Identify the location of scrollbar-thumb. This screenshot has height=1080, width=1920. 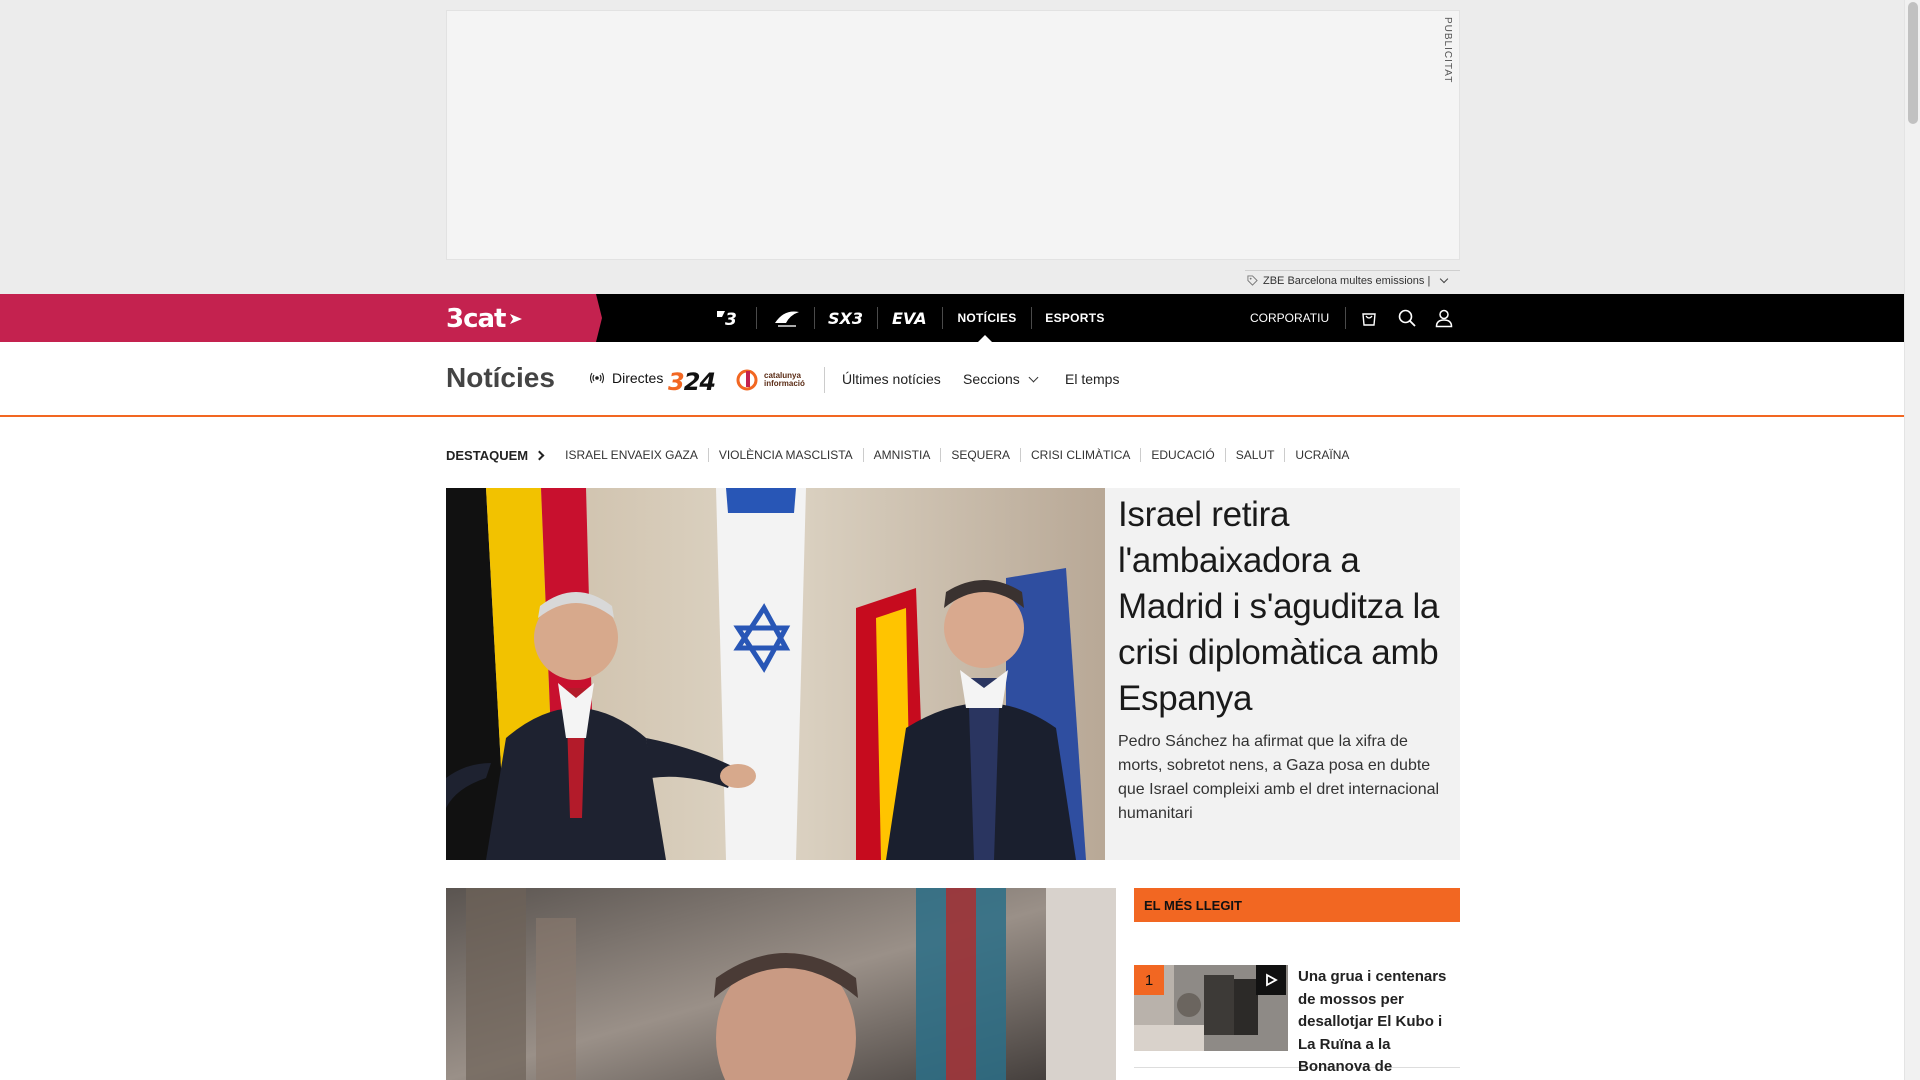
(1913, 63).